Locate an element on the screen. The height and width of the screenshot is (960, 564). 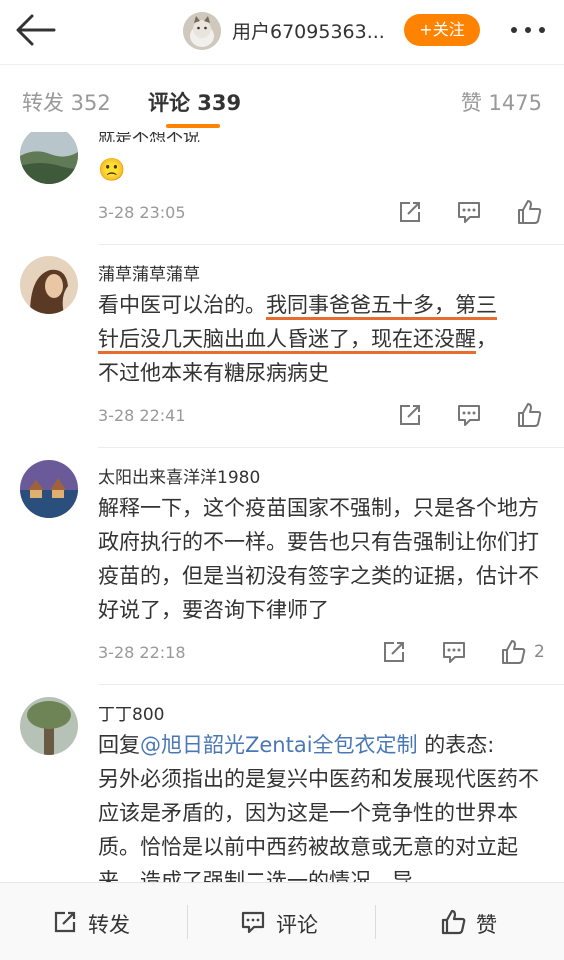
highlighted-text: 我同事爸爸五十多，第三 is located at coordinates (381, 306).